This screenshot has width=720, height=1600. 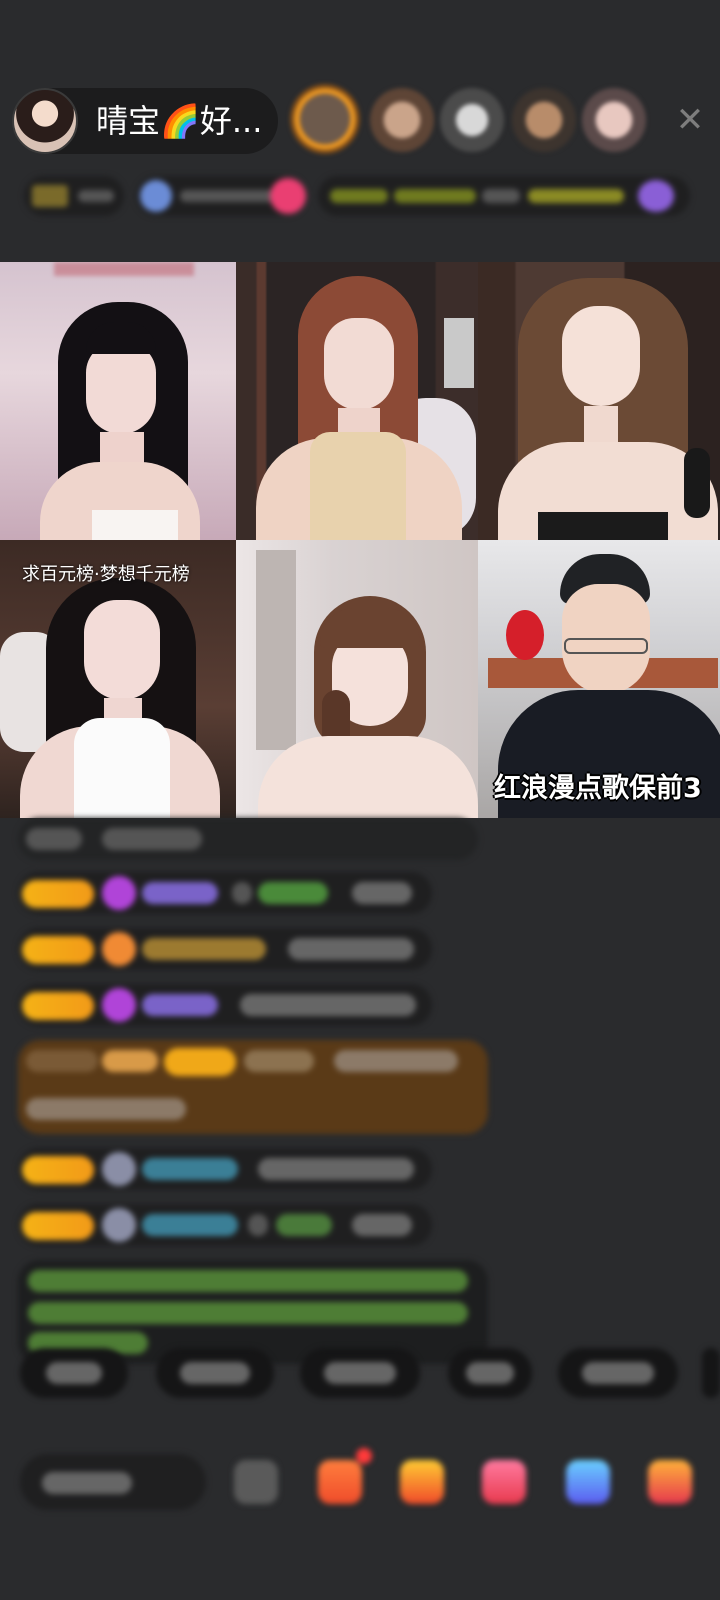 What do you see at coordinates (113, 1482) in the screenshot?
I see `chat-input` at bounding box center [113, 1482].